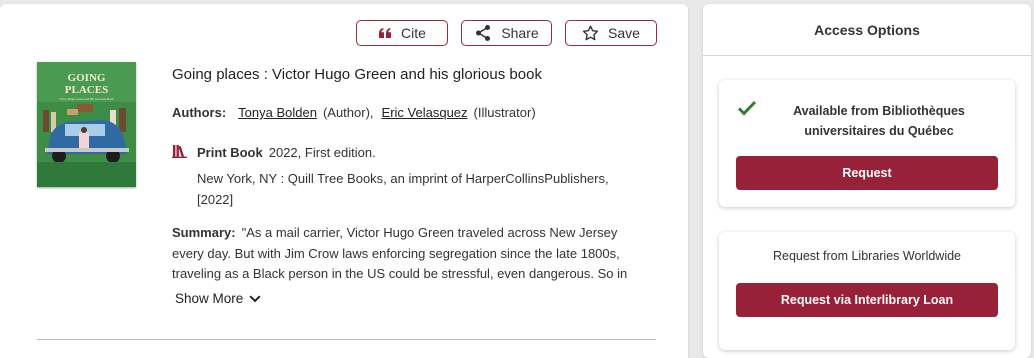 The image size is (1034, 358). I want to click on chevron-down-icon, so click(255, 298).